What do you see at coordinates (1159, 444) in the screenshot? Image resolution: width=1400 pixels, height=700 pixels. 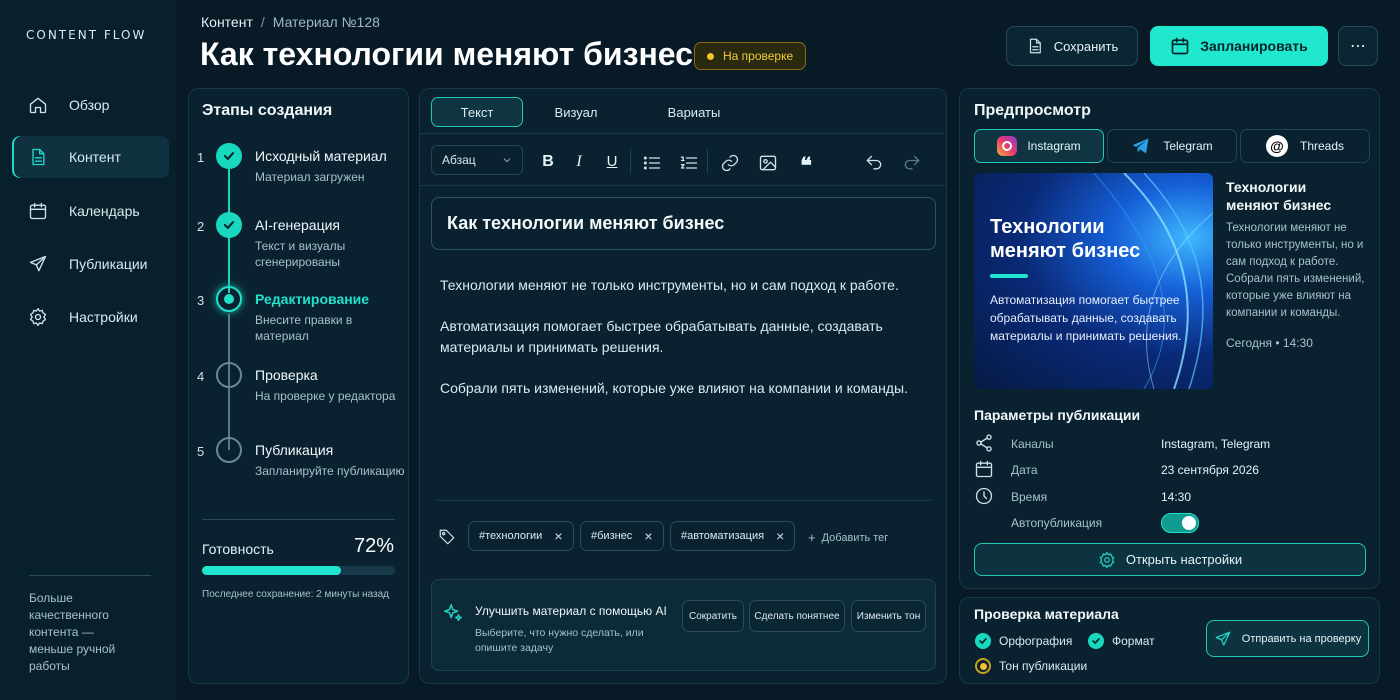 I see `param-row-channels: Каналы Instagram, Telegram` at bounding box center [1159, 444].